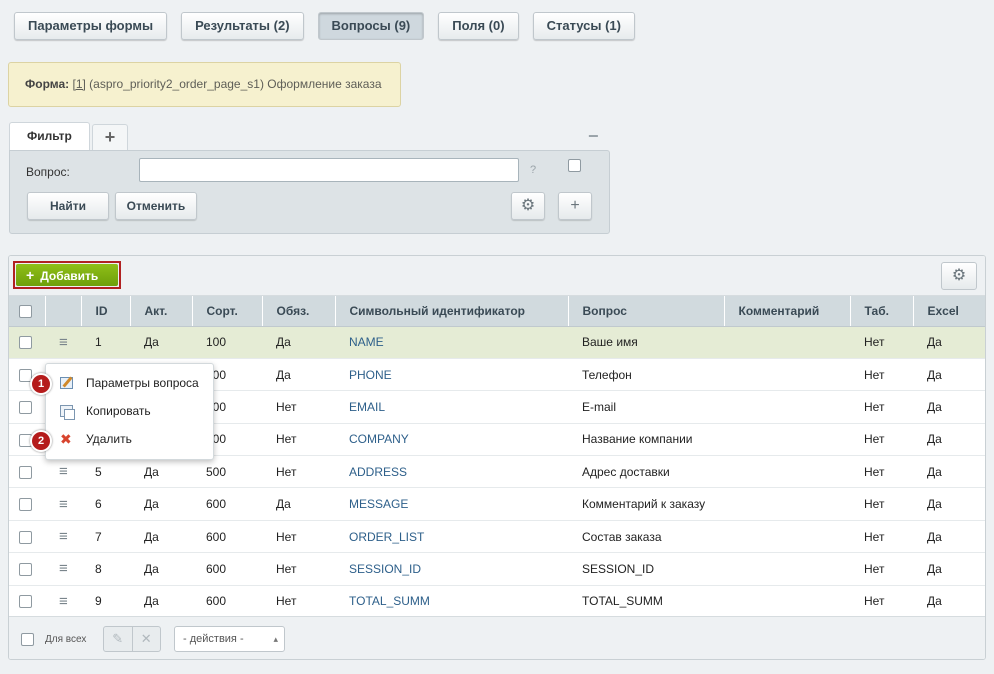 The height and width of the screenshot is (674, 994). What do you see at coordinates (27, 639) in the screenshot?
I see `for-all-checkbox` at bounding box center [27, 639].